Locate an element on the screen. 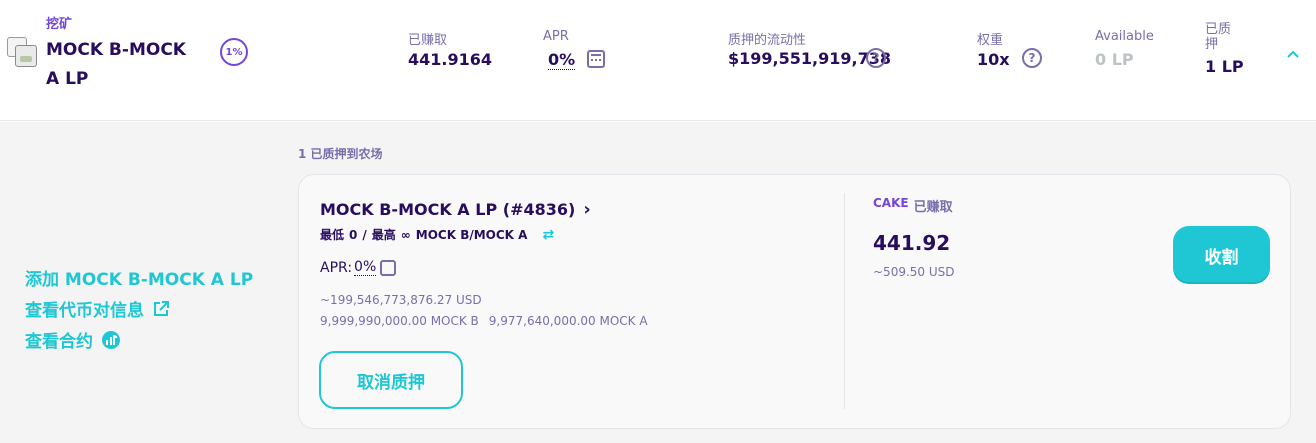  bscscan-icon is located at coordinates (111, 339).